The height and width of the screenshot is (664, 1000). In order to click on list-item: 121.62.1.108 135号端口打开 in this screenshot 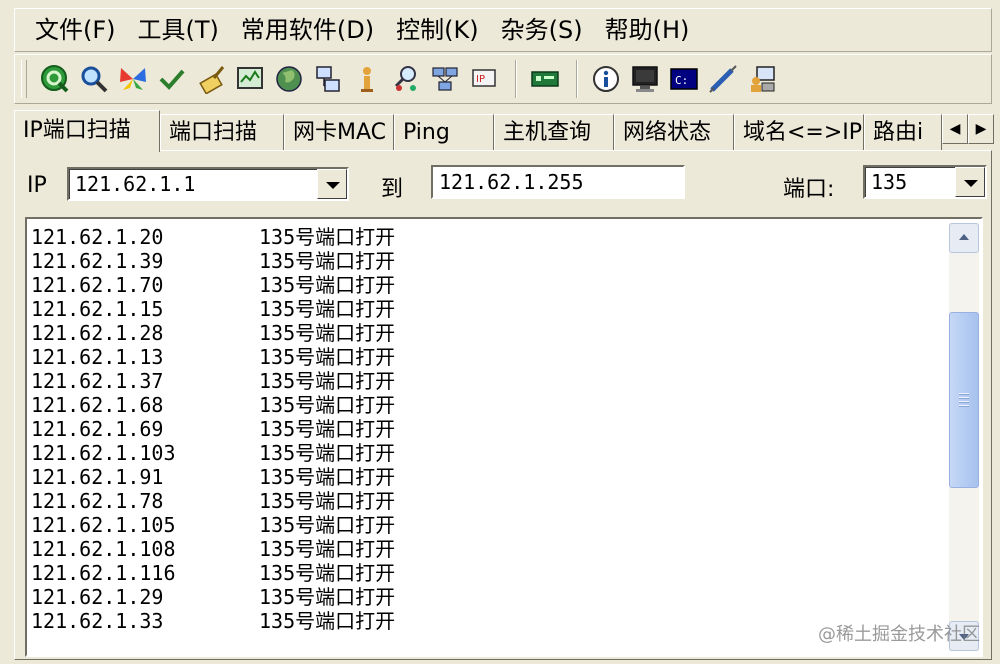, I will do `click(488, 549)`.